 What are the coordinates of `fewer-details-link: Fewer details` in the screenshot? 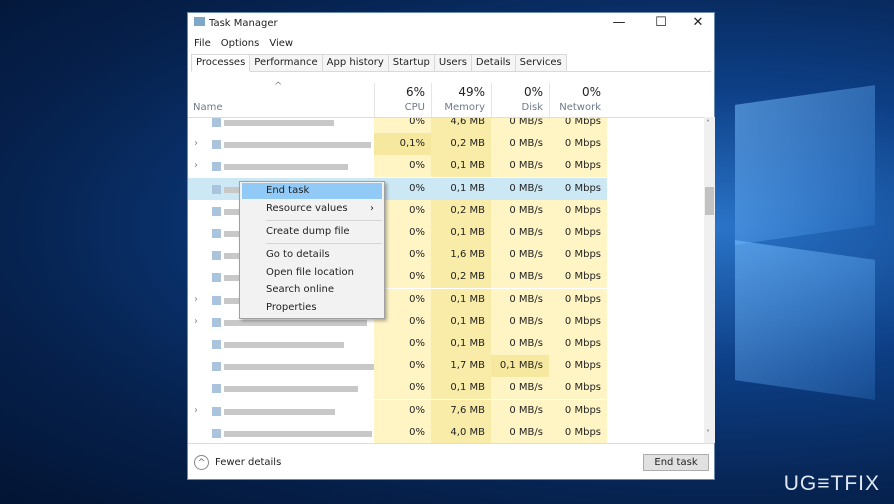 It's located at (248, 462).